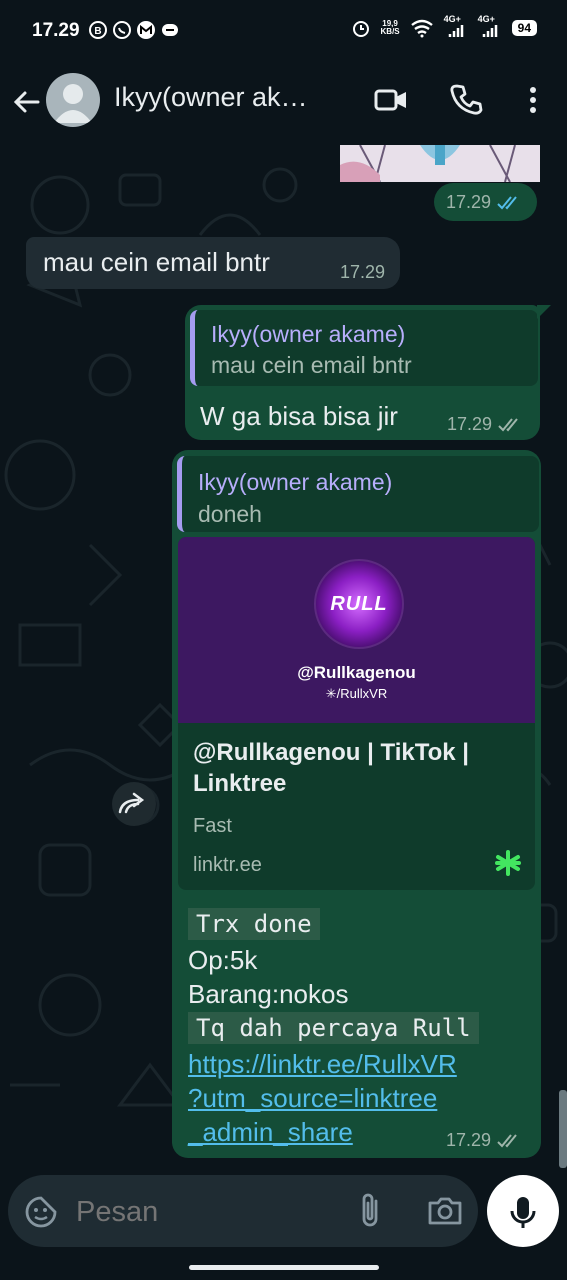 The height and width of the screenshot is (1280, 567). What do you see at coordinates (26, 102) in the screenshot?
I see `back-arrow-icon` at bounding box center [26, 102].